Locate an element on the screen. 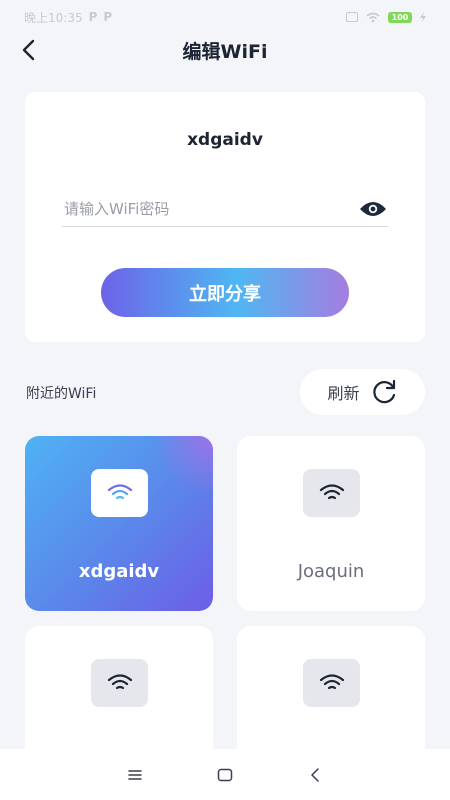 This screenshot has width=450, height=800. password-input is located at coordinates (210, 209).